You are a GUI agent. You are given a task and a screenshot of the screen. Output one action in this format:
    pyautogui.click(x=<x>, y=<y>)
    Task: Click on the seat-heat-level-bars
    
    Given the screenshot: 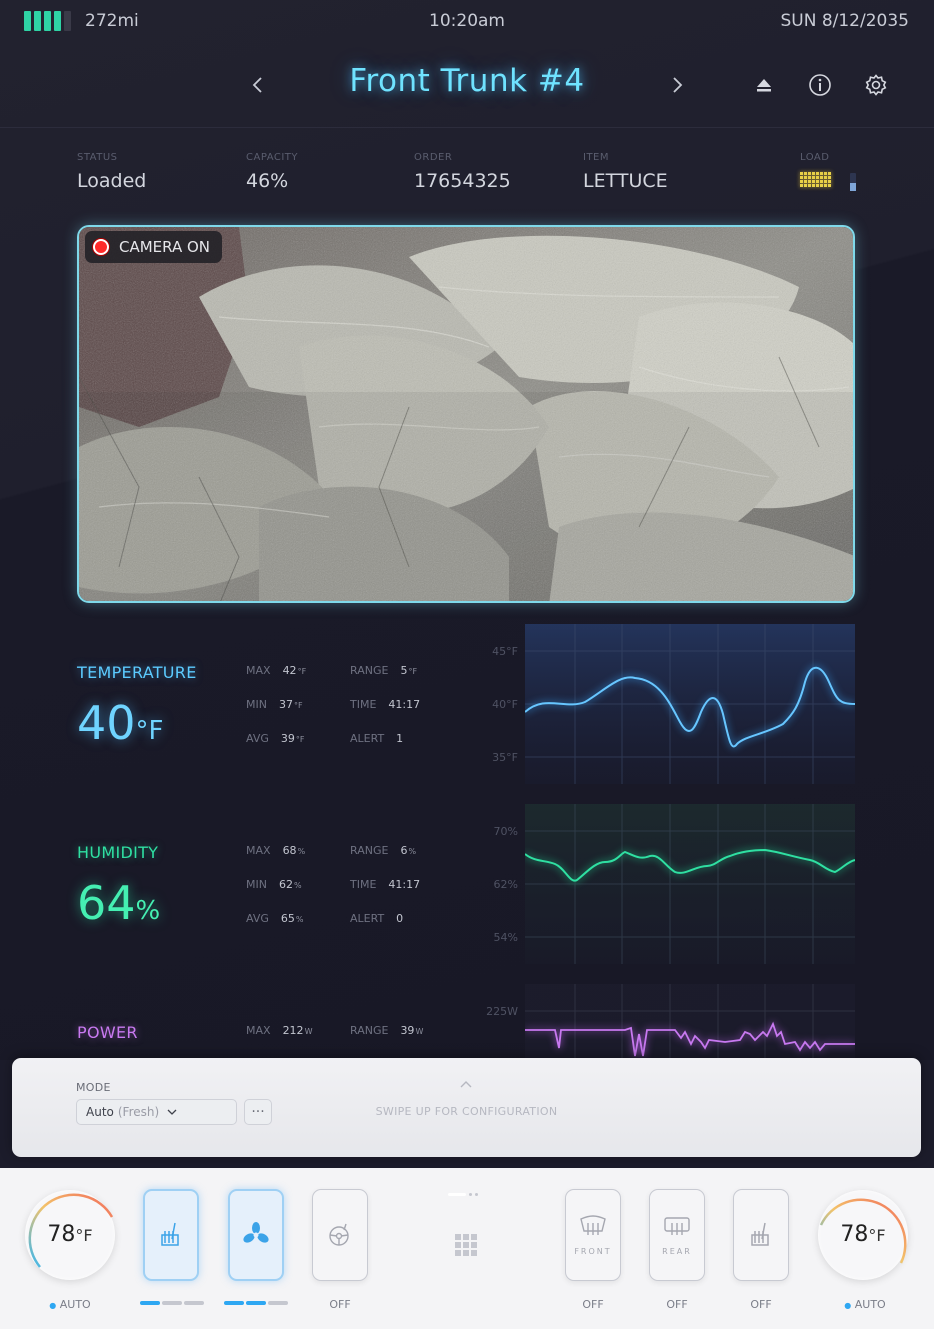 What is the action you would take?
    pyautogui.click(x=172, y=1303)
    